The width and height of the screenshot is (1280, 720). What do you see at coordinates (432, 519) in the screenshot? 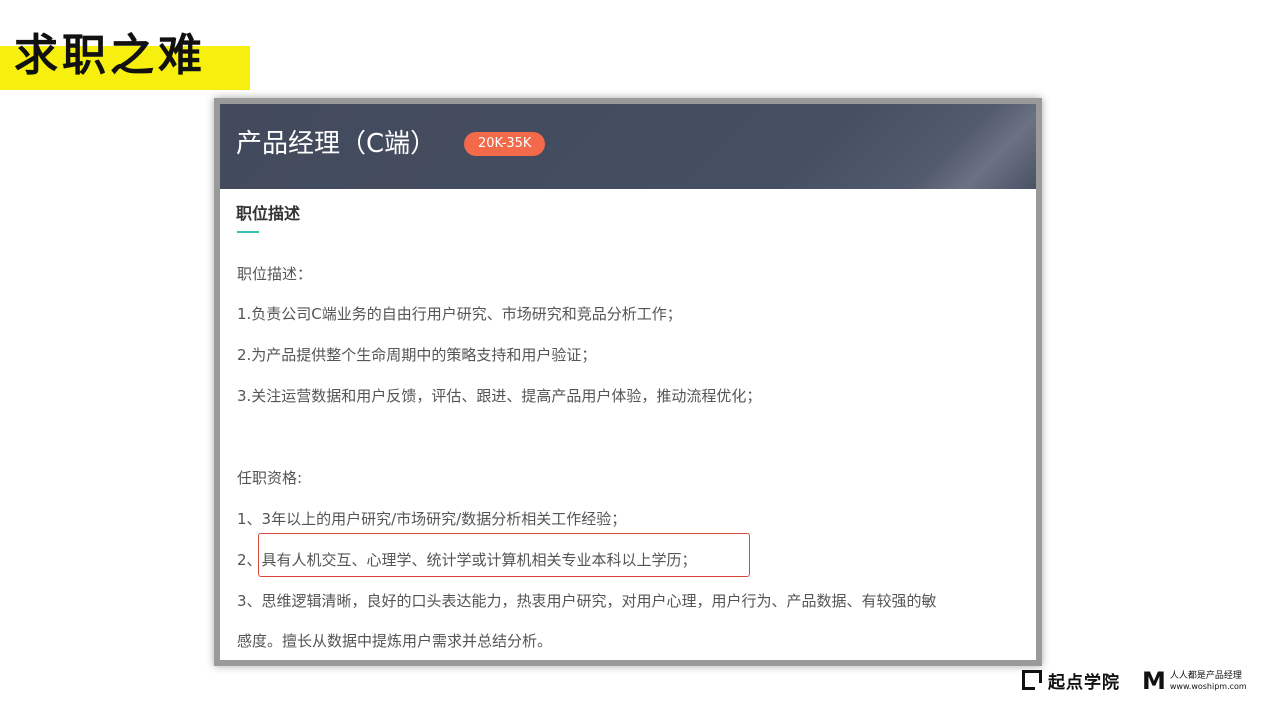
I see `qualification-item: 1、3年以上的用户研究/市场研究/数据分析相关工作经验；` at bounding box center [432, 519].